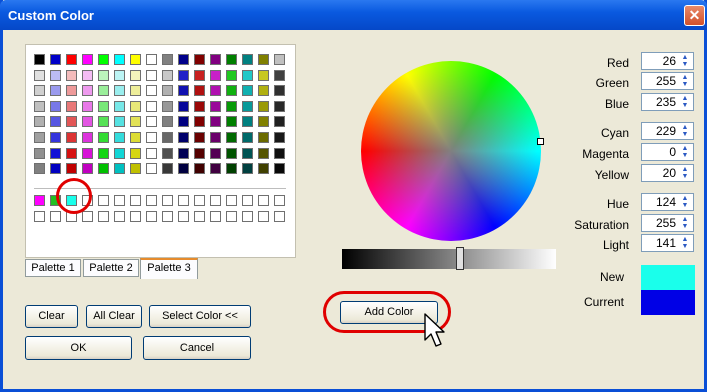  I want to click on color-wheel, so click(451, 151).